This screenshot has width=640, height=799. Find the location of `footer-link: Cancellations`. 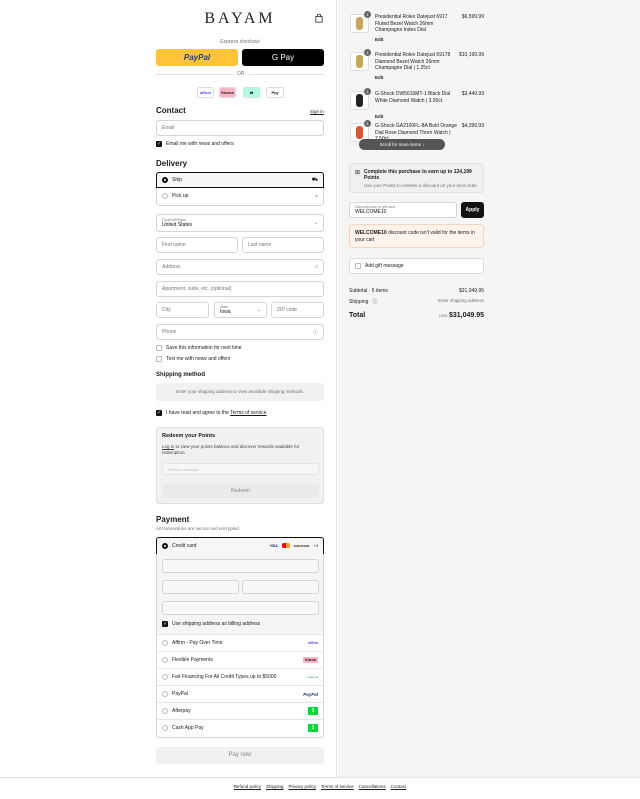

footer-link: Cancellations is located at coordinates (372, 786).